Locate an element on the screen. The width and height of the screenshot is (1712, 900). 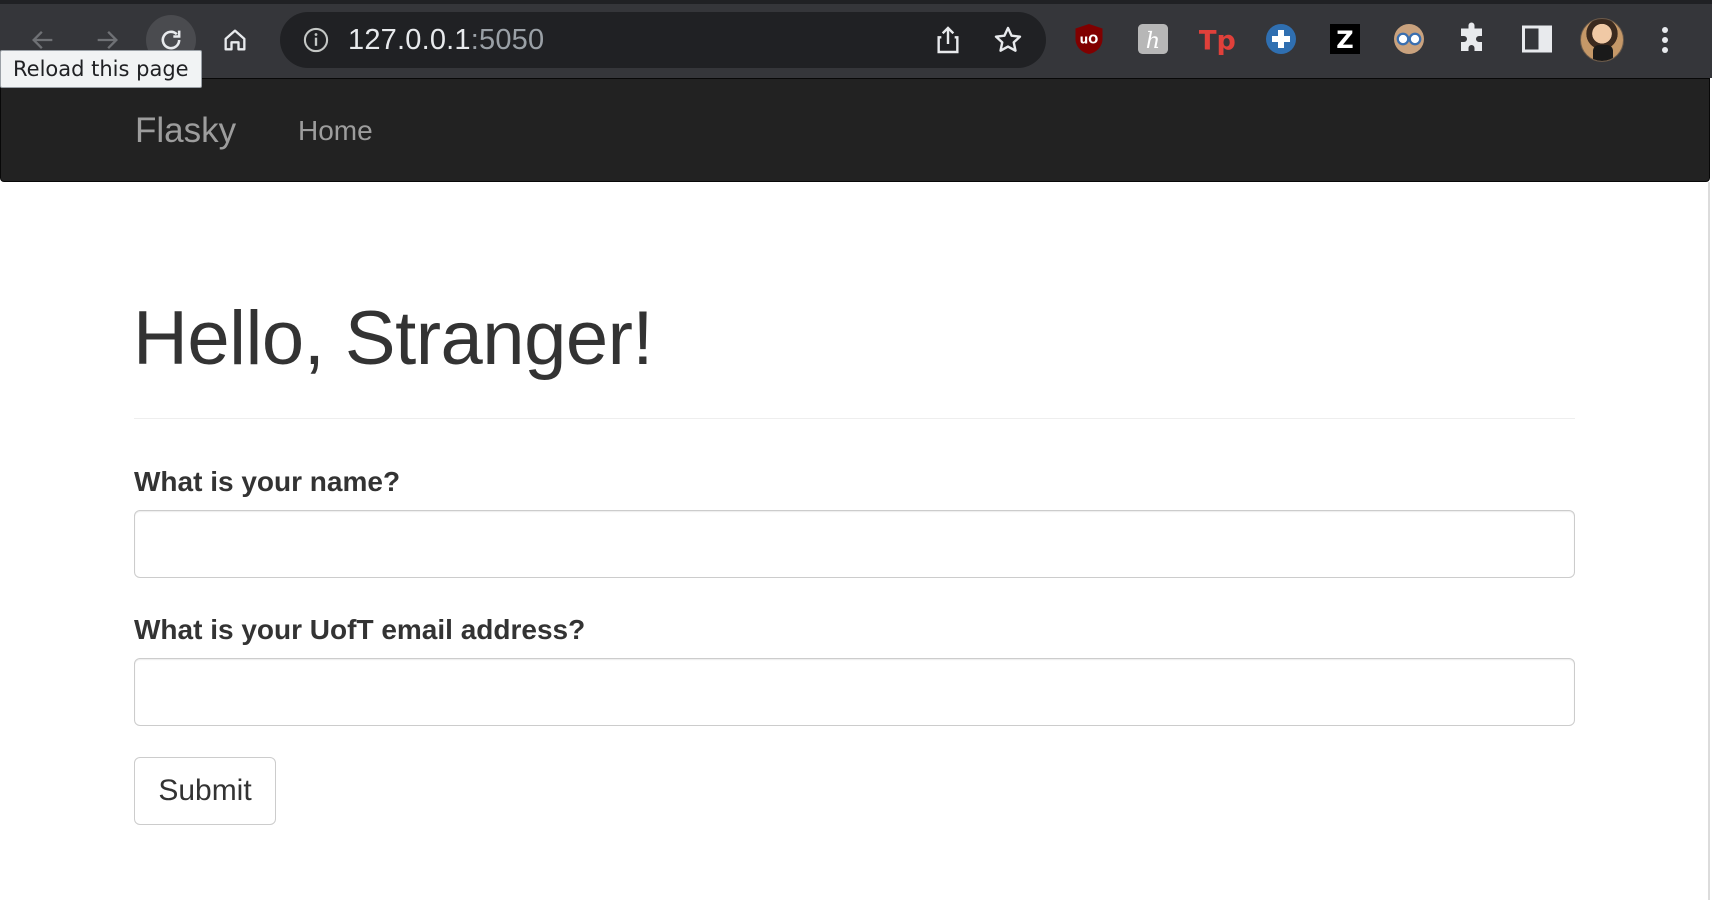
tp-extension: Tp is located at coordinates (1217, 39).